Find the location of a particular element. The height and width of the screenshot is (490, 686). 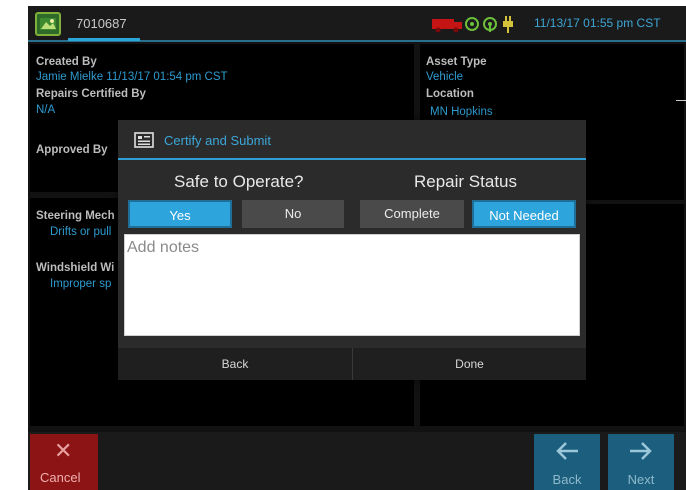

safe-yes-button: Yes is located at coordinates (180, 214).